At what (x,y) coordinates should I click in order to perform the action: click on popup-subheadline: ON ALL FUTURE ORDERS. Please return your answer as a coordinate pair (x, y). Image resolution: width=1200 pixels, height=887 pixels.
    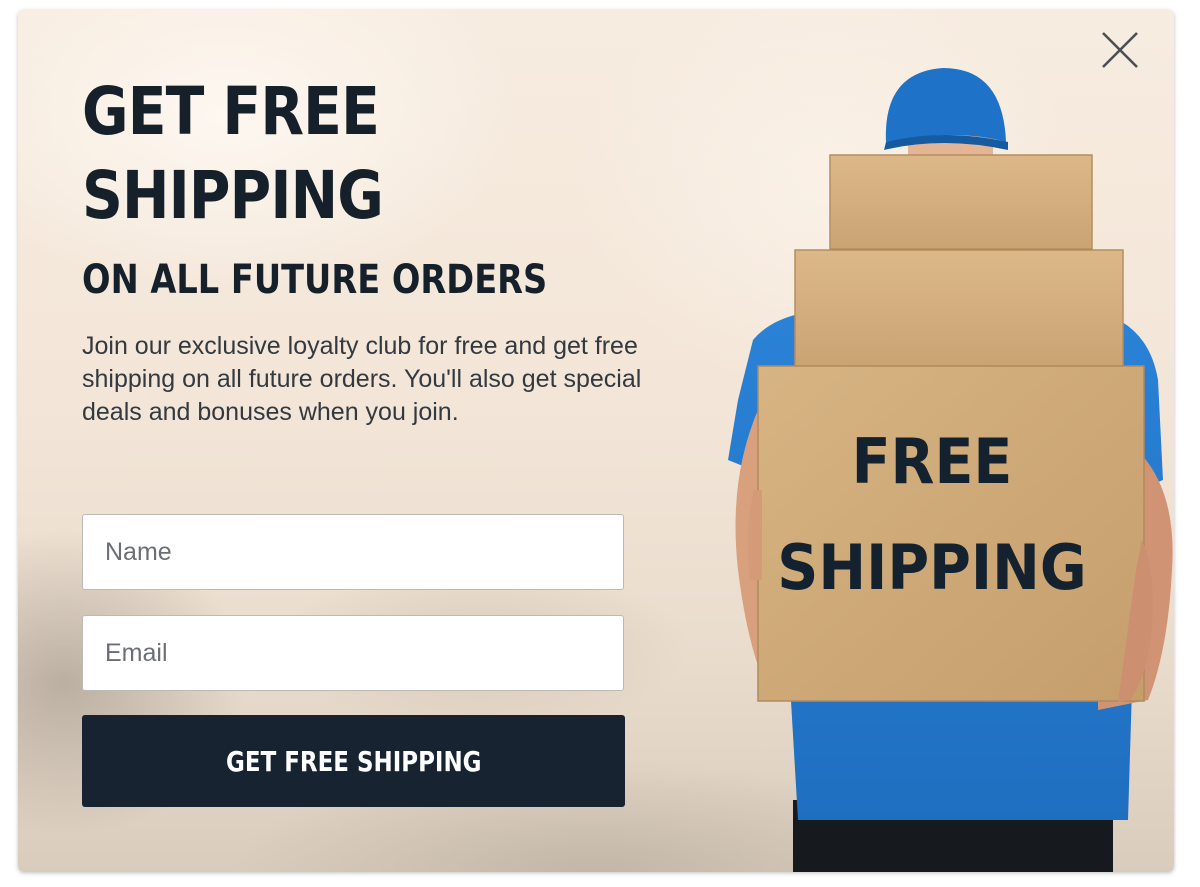
    Looking at the image, I should click on (315, 280).